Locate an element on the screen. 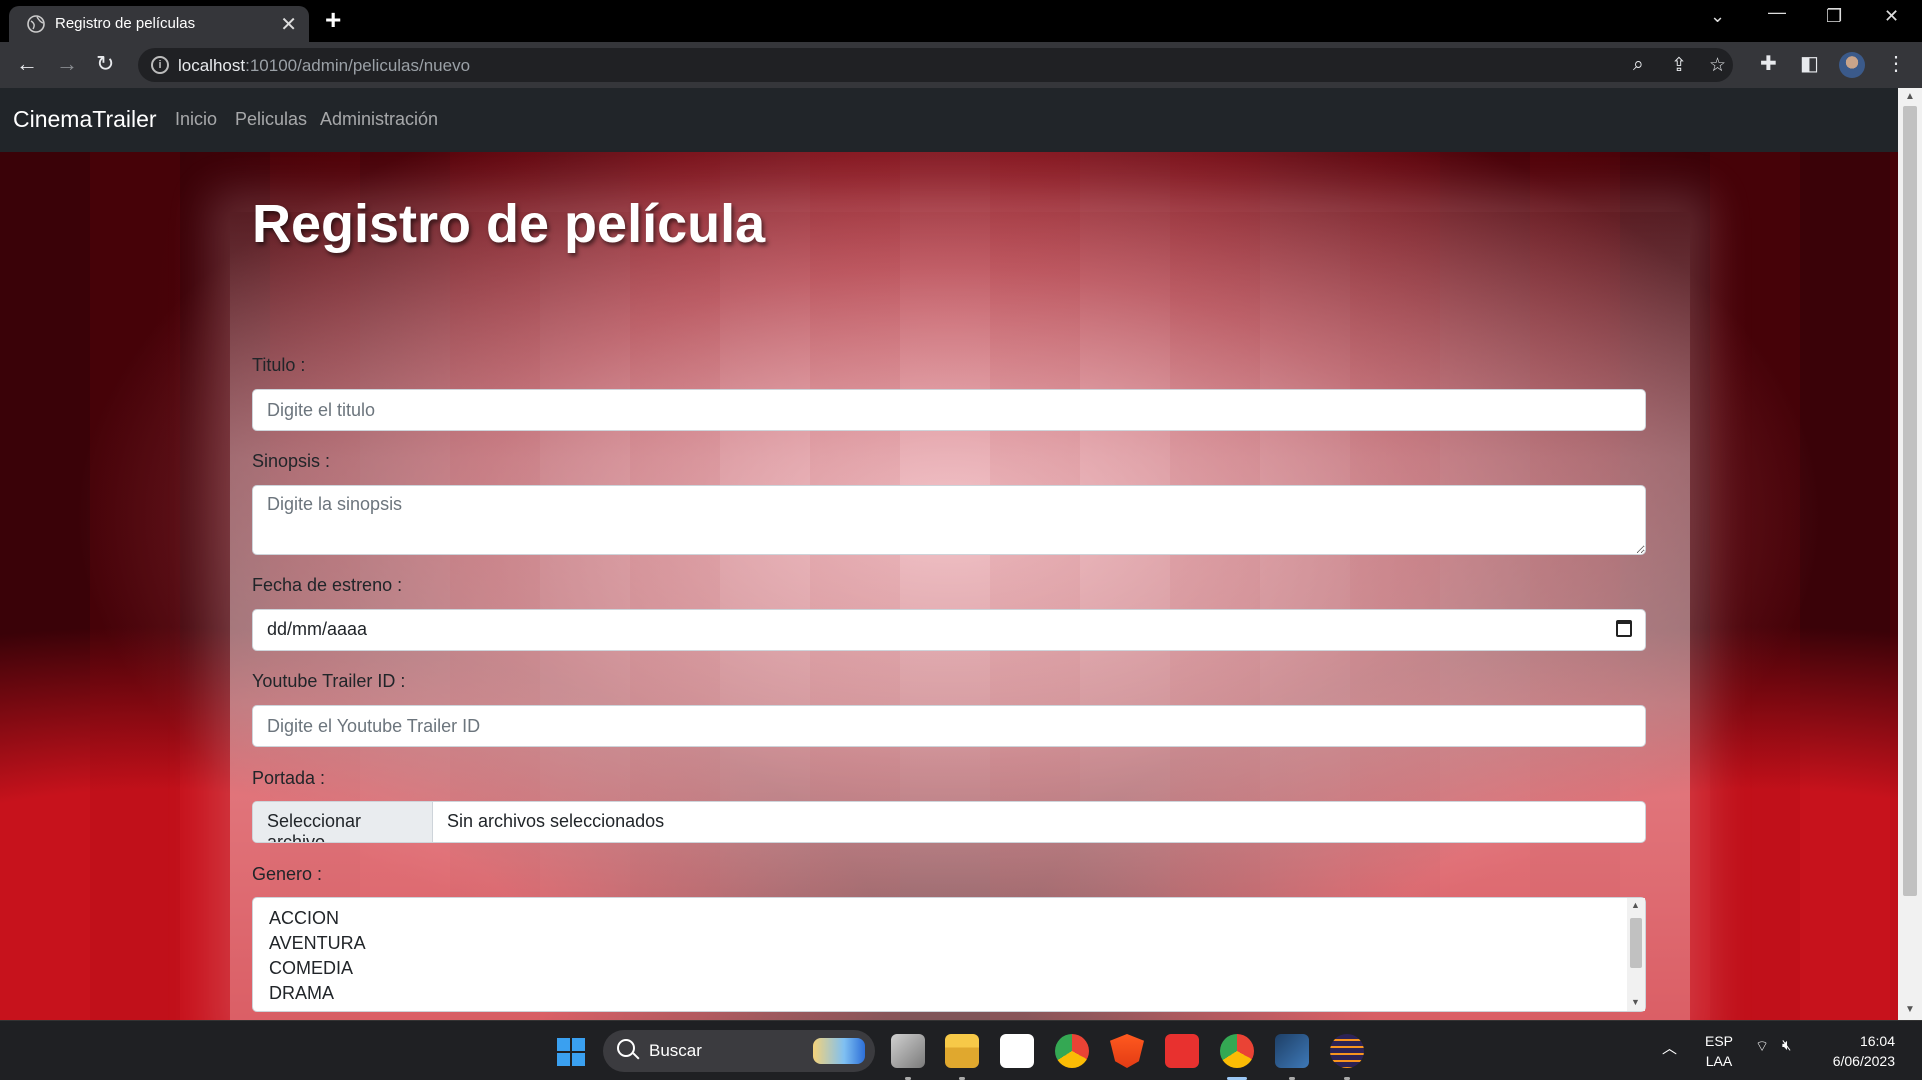  globe-icon is located at coordinates (36, 24).